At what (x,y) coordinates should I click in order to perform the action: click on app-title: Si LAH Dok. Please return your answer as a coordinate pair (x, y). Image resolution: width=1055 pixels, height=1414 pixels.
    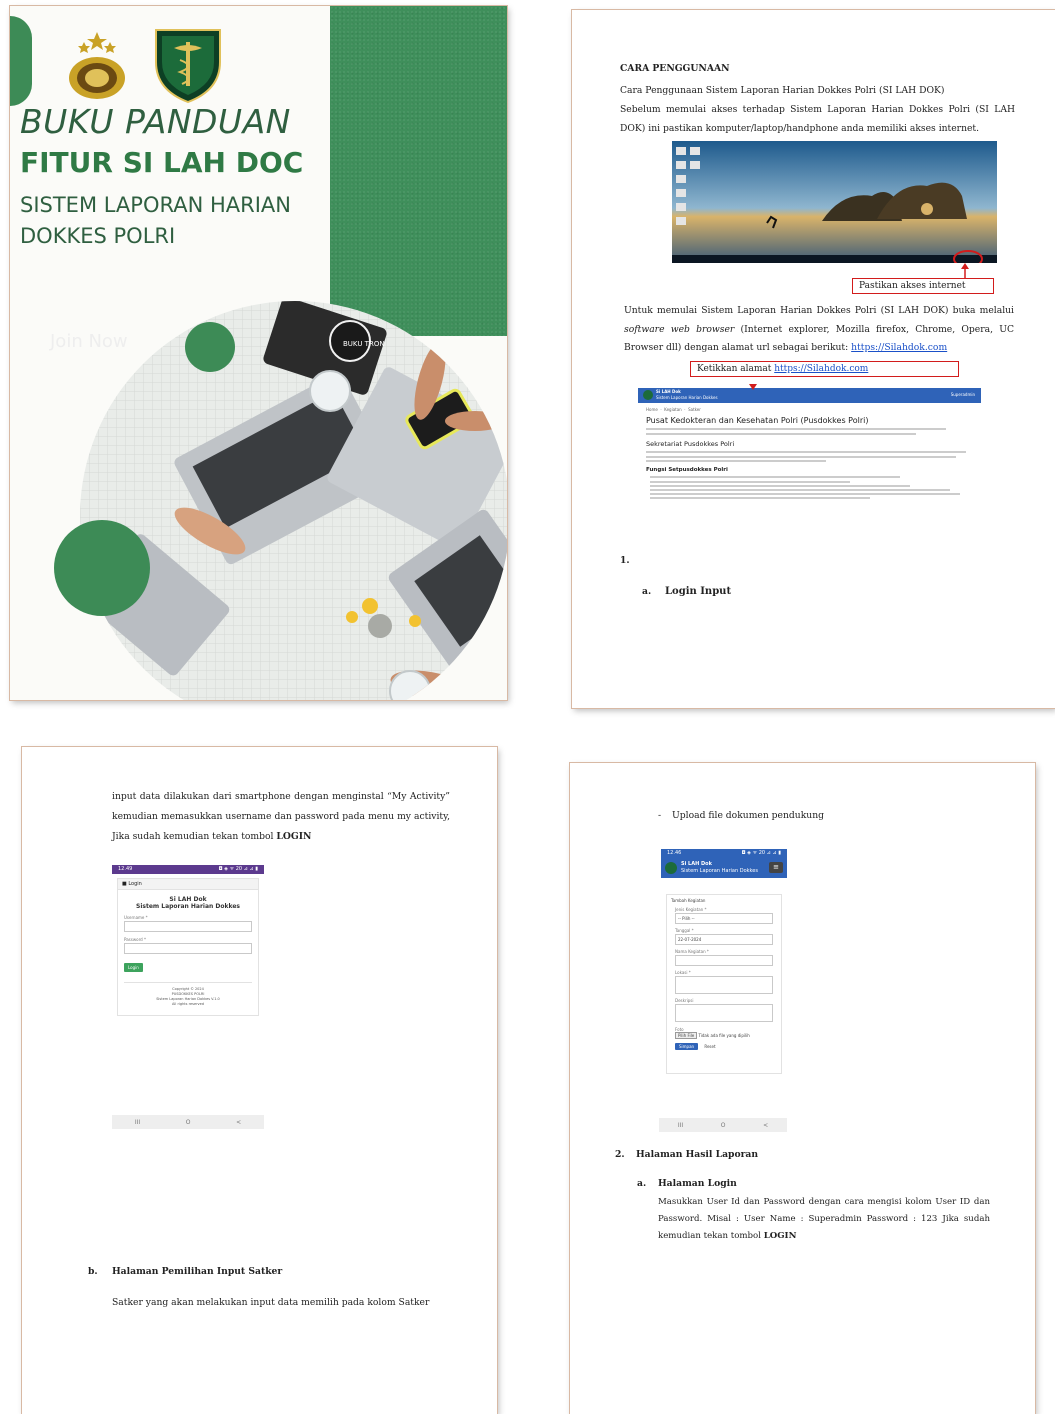
    Looking at the image, I should click on (188, 899).